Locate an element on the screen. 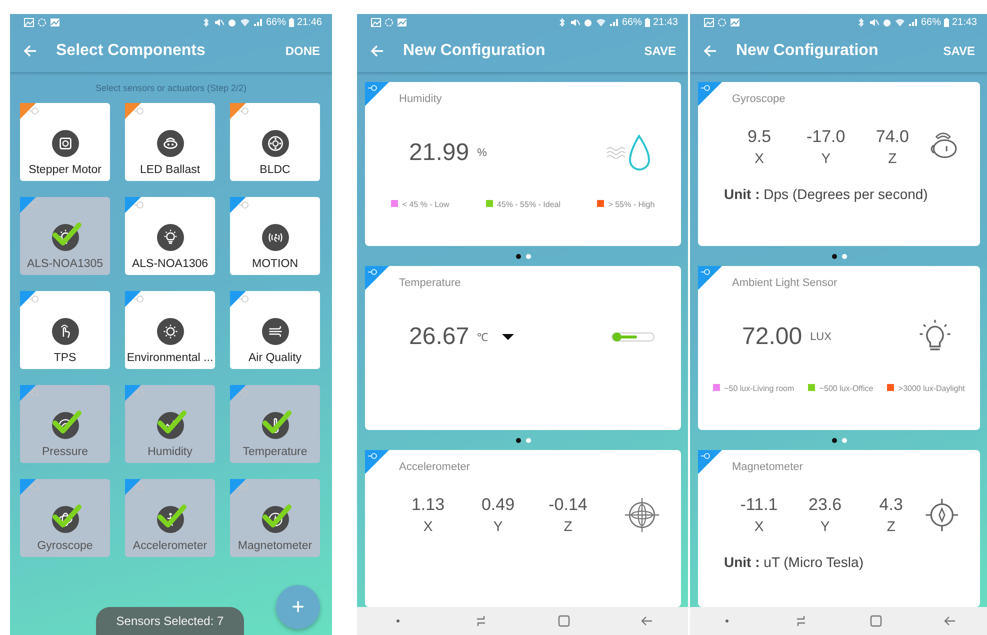 The width and height of the screenshot is (987, 635). component-tile: Pressure is located at coordinates (65, 424).